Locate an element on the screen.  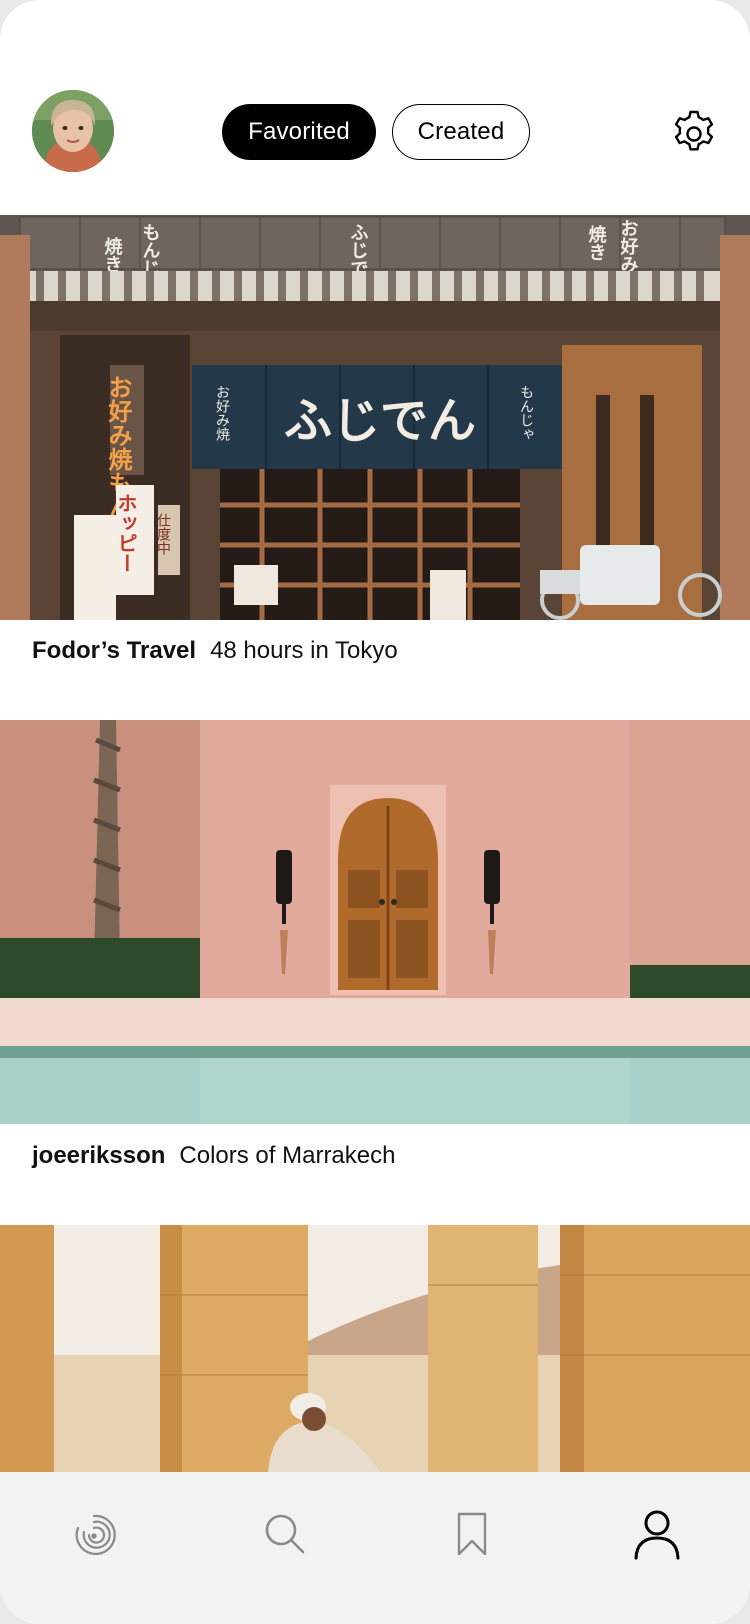
tab-profile is located at coordinates (657, 1534).